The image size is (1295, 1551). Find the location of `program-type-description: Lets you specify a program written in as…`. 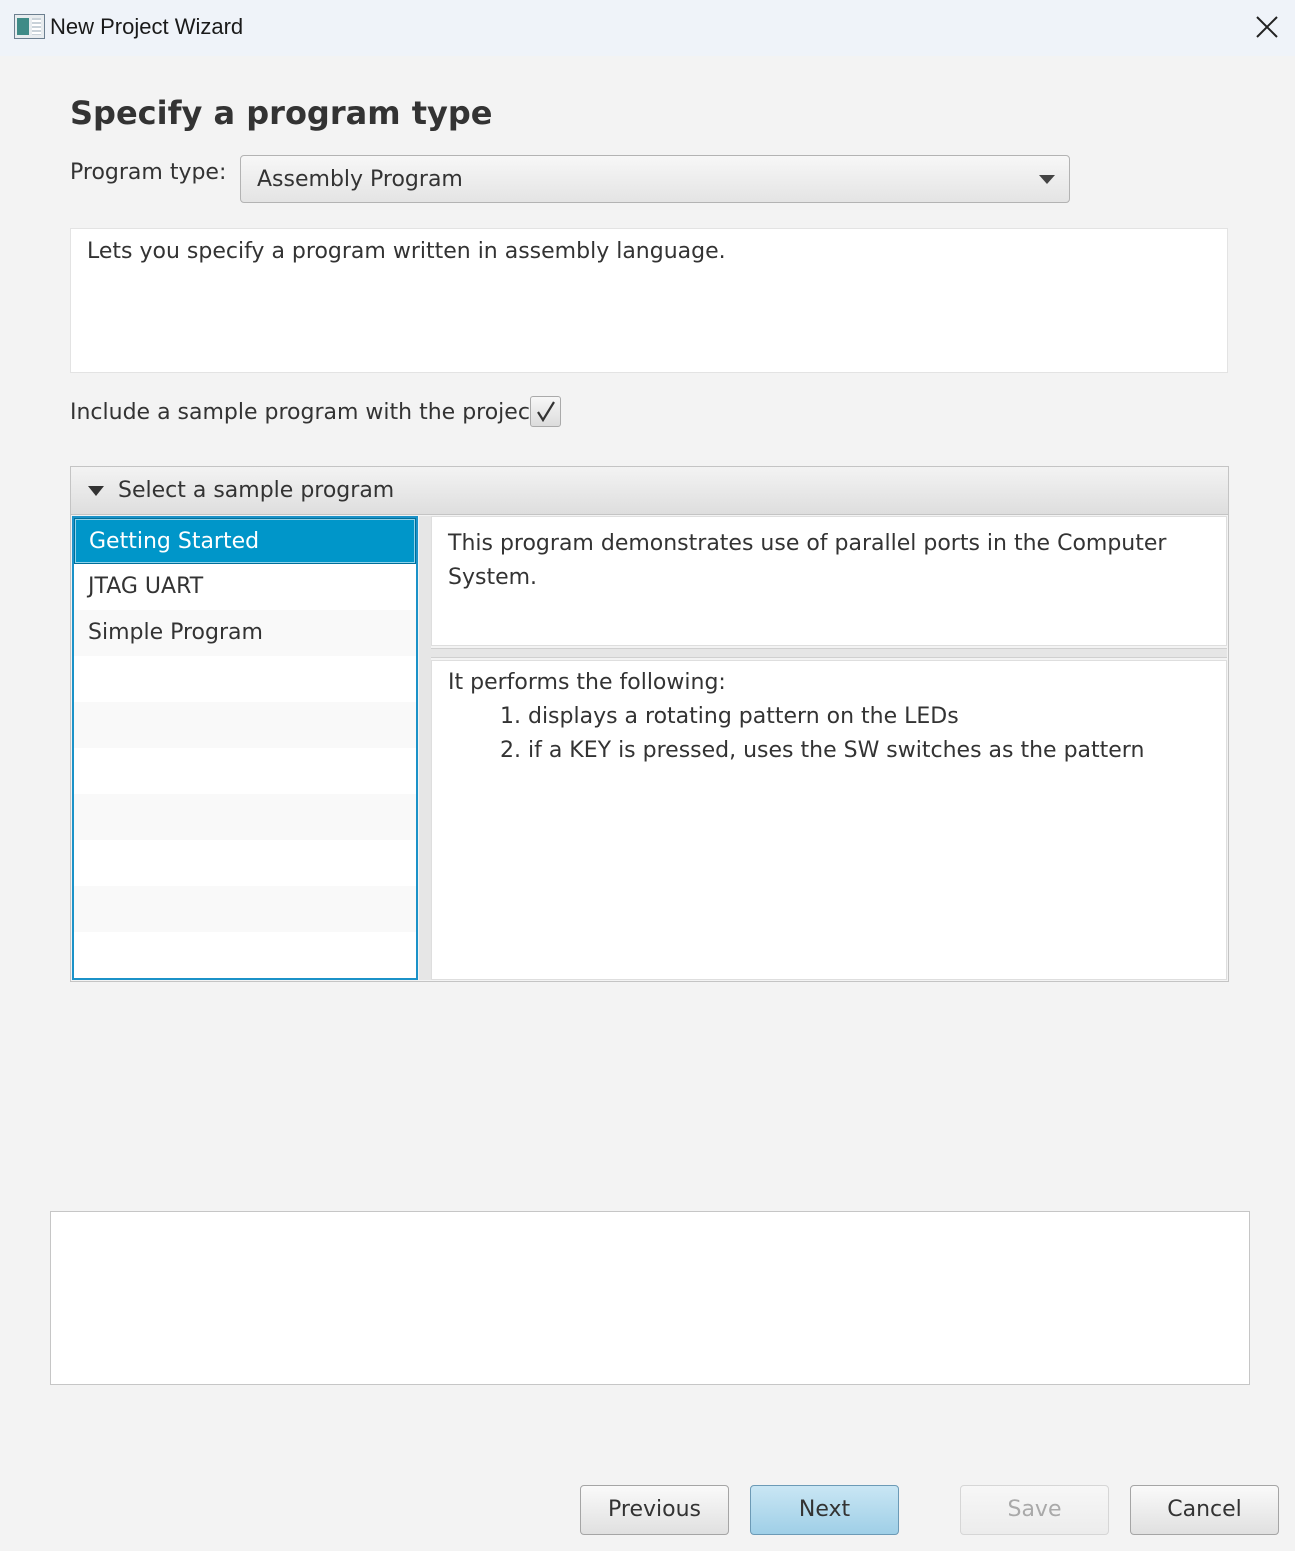

program-type-description: Lets you specify a program written in as… is located at coordinates (649, 300).